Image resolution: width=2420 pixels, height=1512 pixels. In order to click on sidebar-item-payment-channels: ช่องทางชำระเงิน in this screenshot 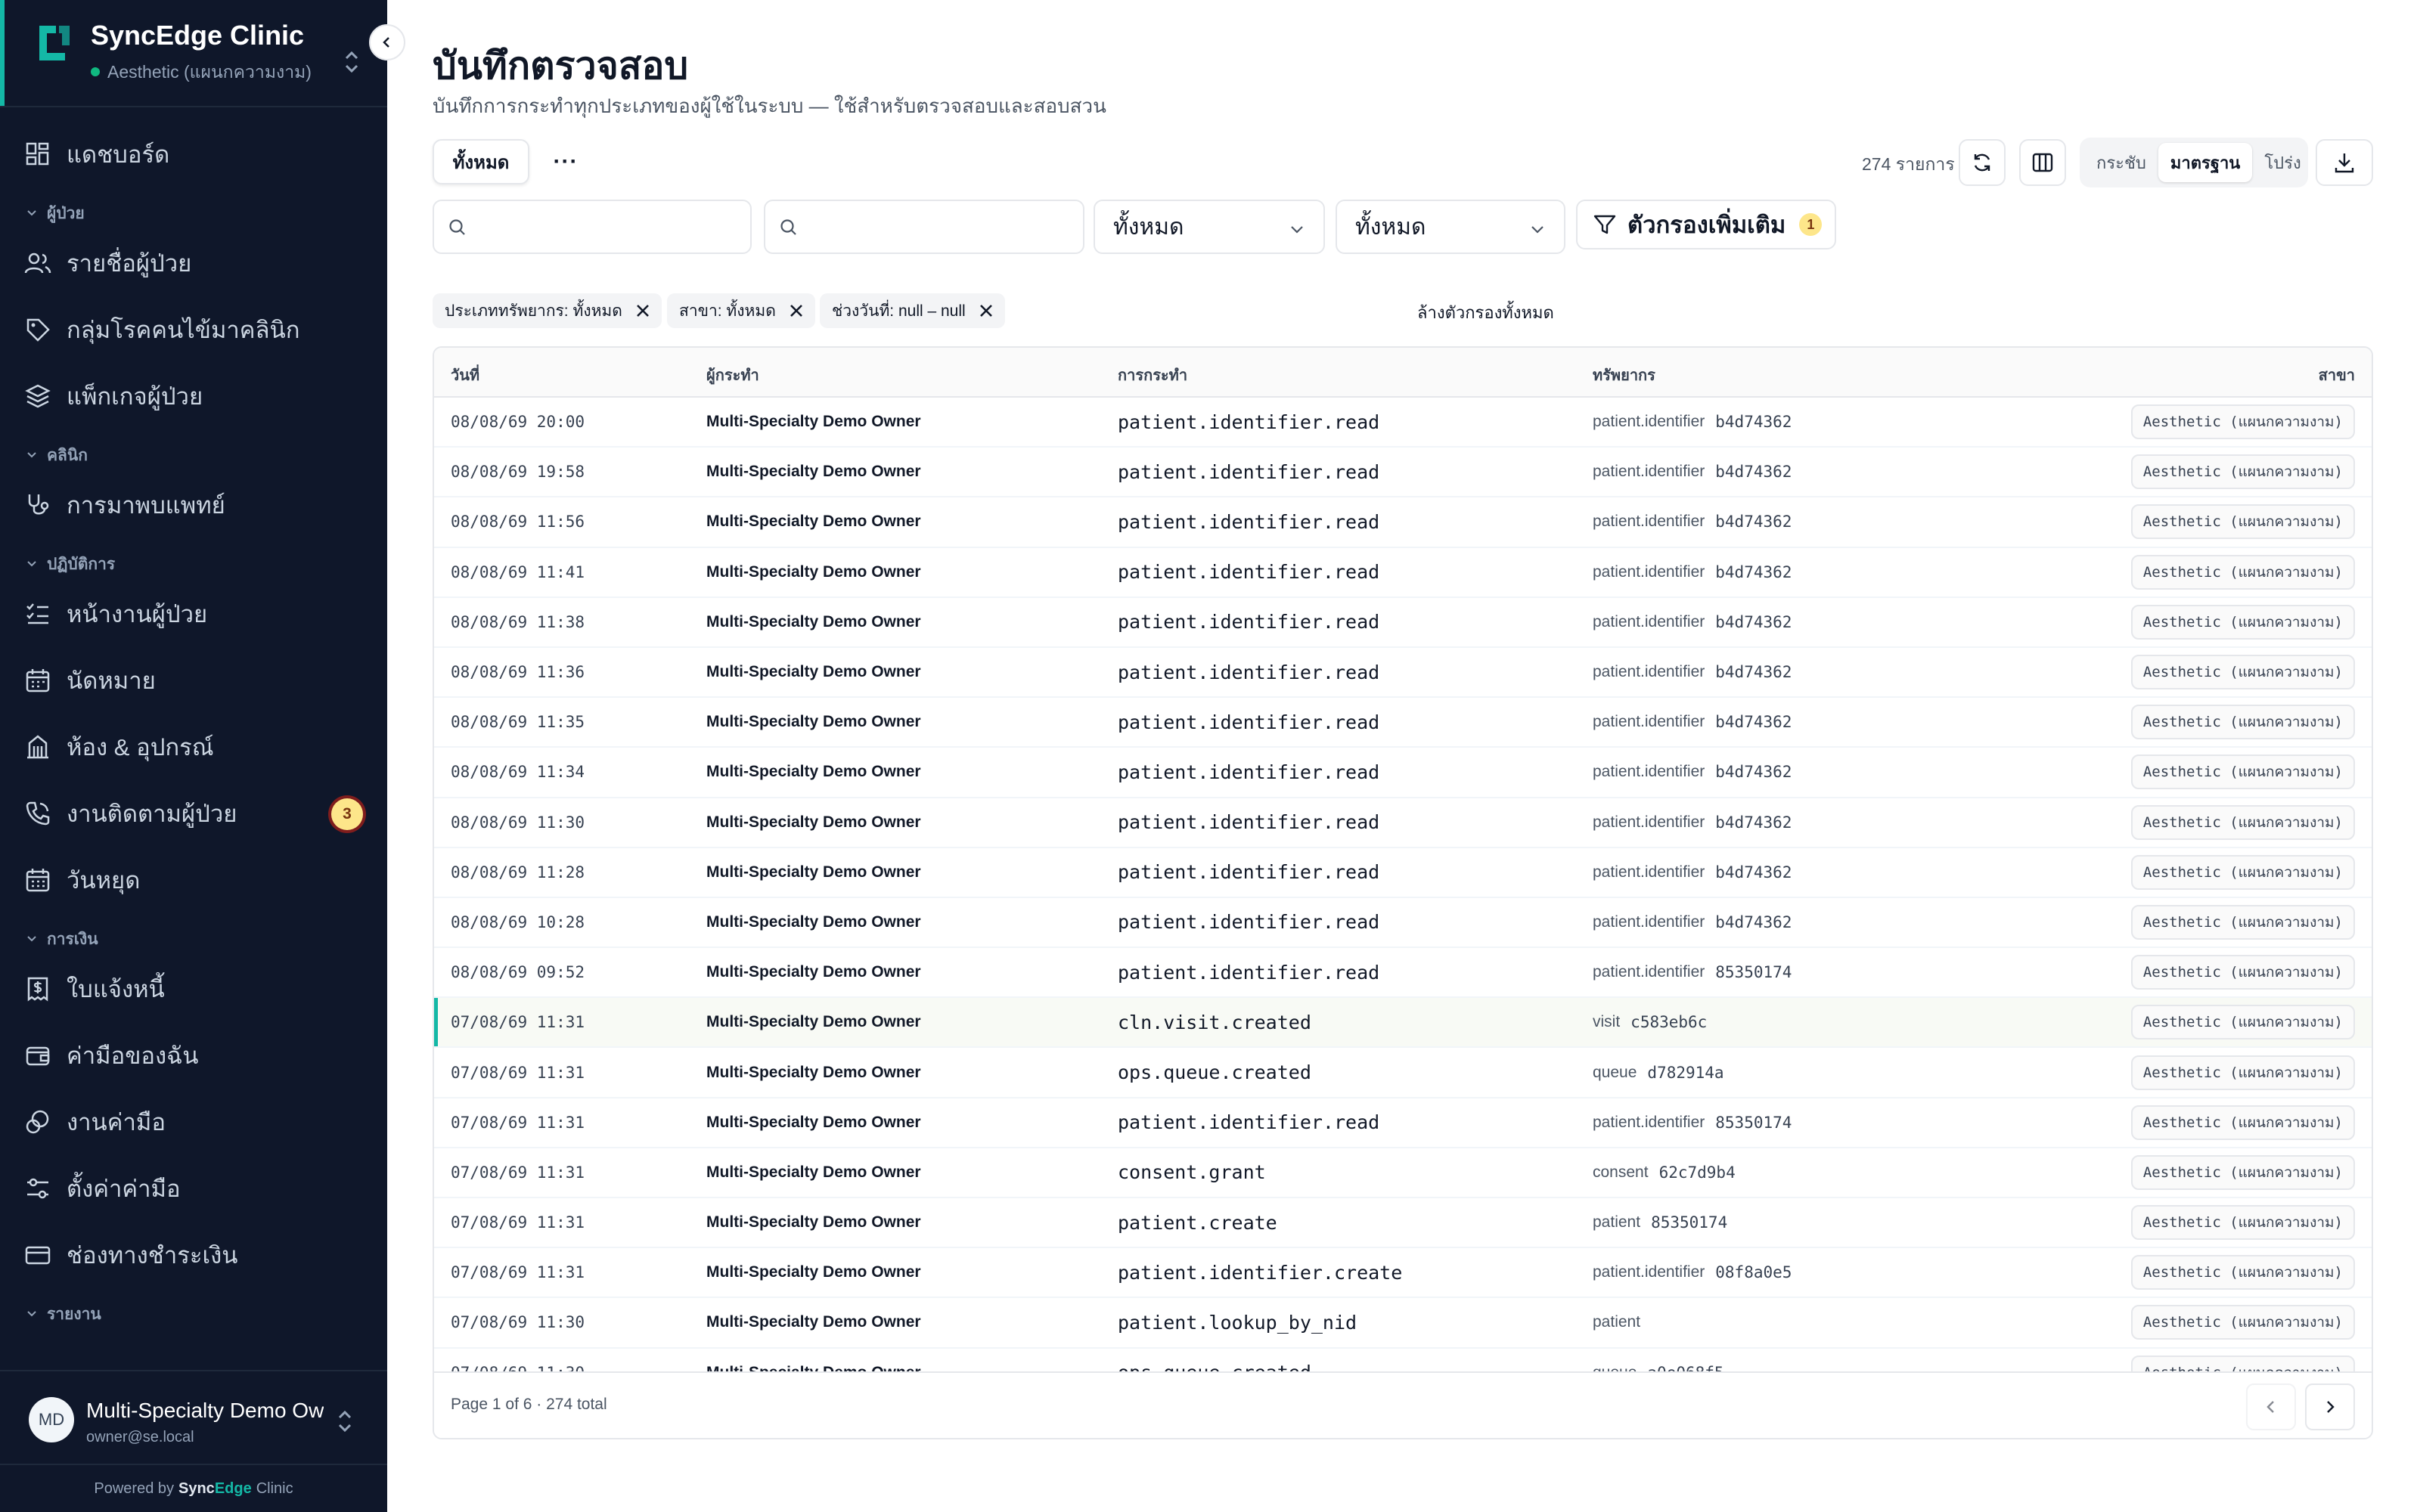, I will do `click(193, 1255)`.